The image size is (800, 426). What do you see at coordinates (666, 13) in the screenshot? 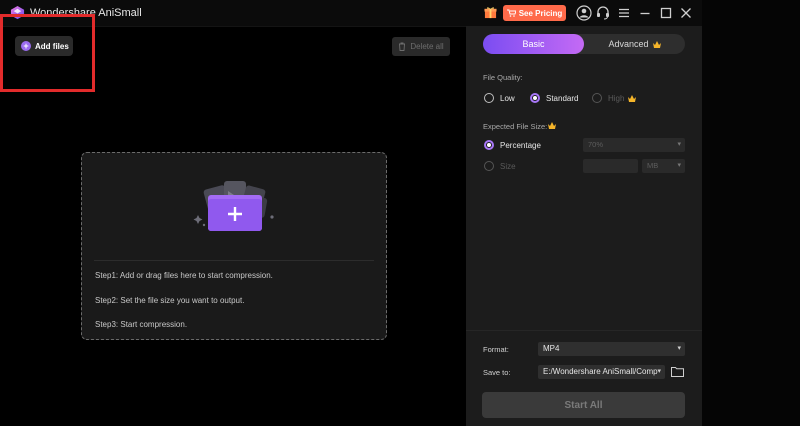
I see `maximize-icon` at bounding box center [666, 13].